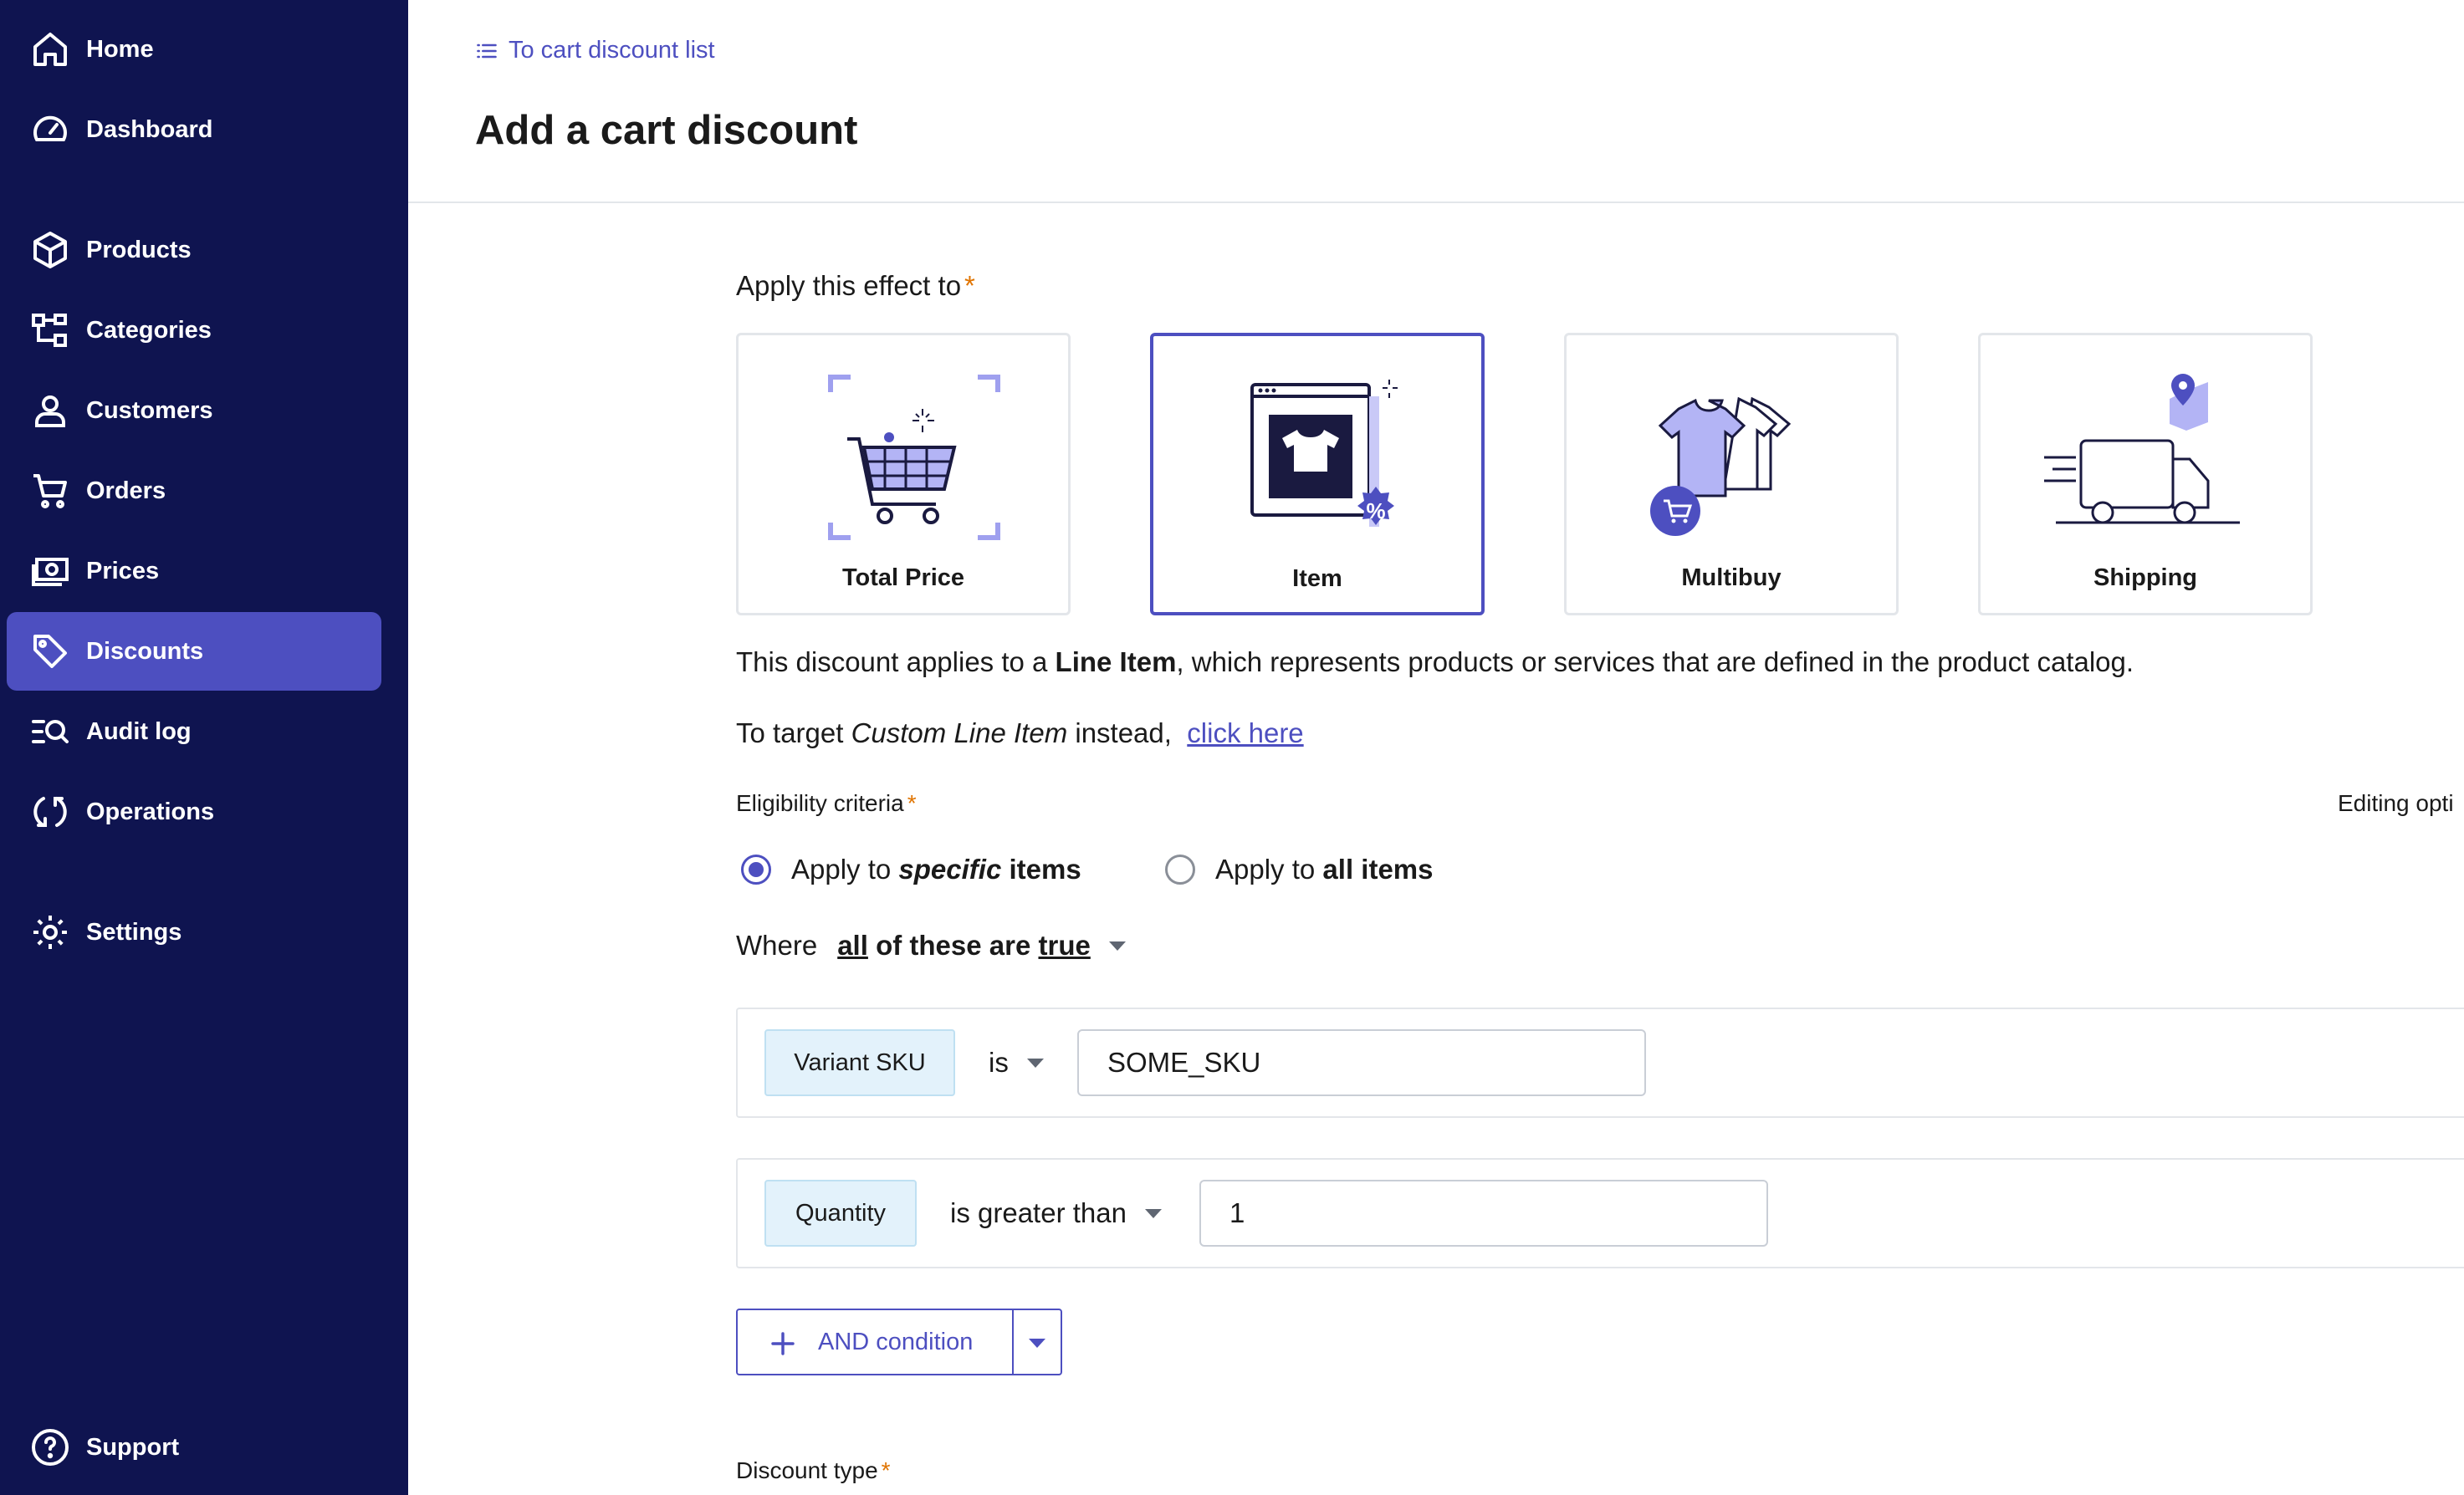 This screenshot has height=1495, width=2464. What do you see at coordinates (50, 1447) in the screenshot?
I see `help-icon` at bounding box center [50, 1447].